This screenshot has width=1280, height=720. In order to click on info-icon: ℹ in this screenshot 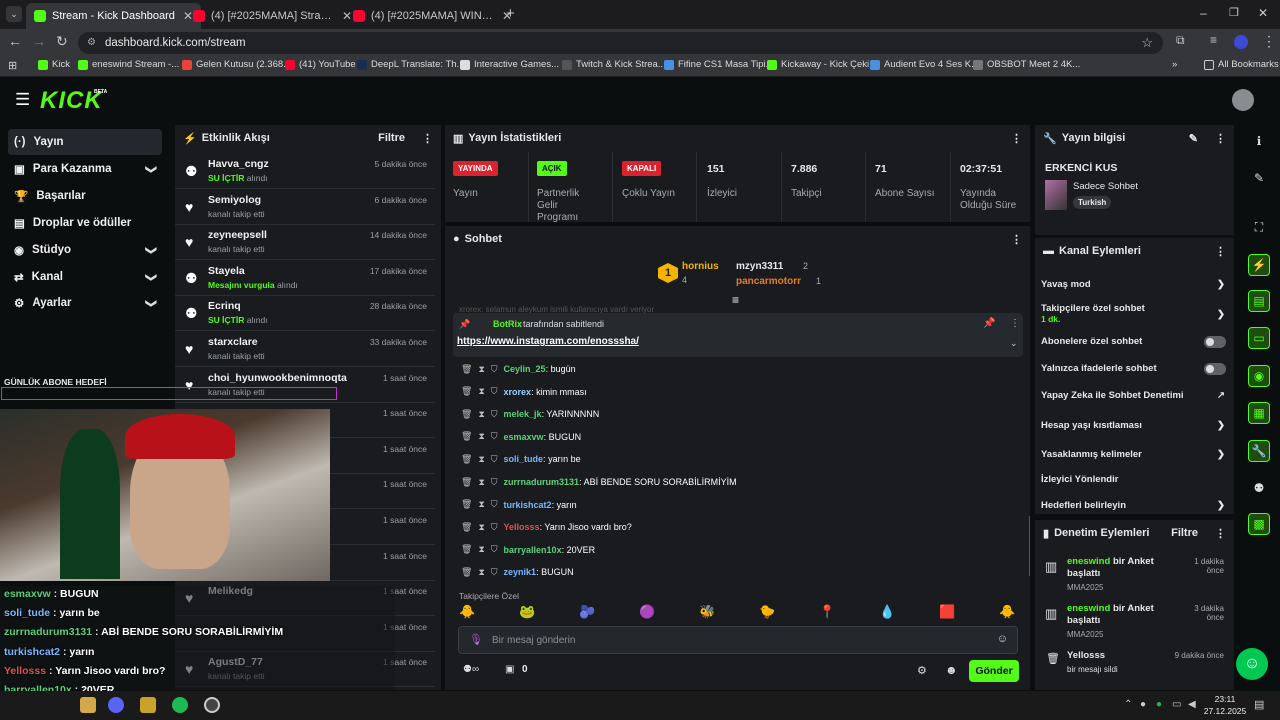, I will do `click(1259, 141)`.